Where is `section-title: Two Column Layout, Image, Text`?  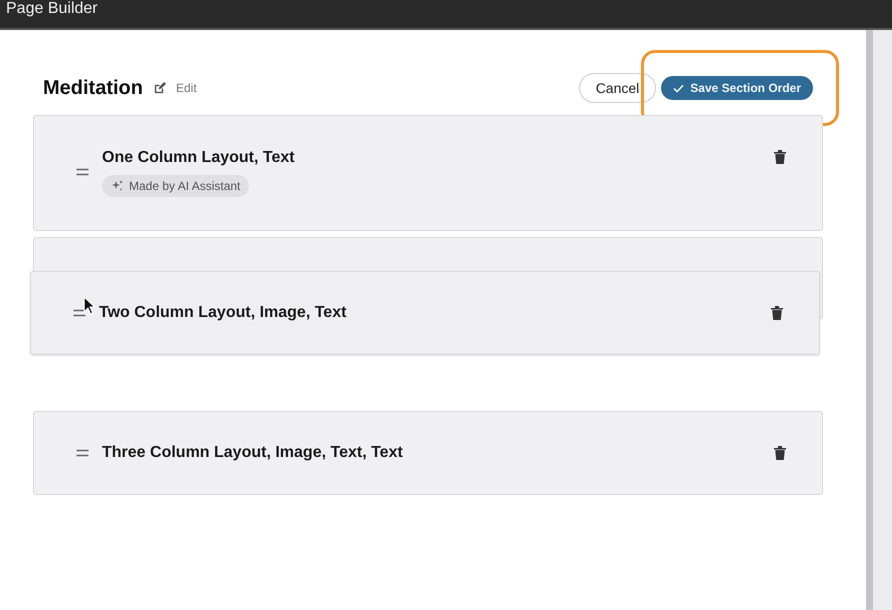
section-title: Two Column Layout, Image, Text is located at coordinates (223, 313).